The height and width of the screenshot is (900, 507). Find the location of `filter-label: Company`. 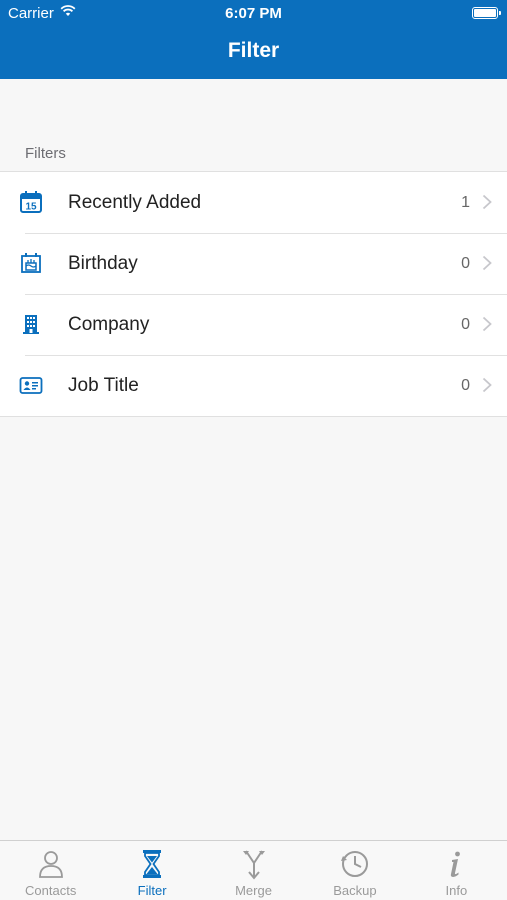

filter-label: Company is located at coordinates (109, 324).